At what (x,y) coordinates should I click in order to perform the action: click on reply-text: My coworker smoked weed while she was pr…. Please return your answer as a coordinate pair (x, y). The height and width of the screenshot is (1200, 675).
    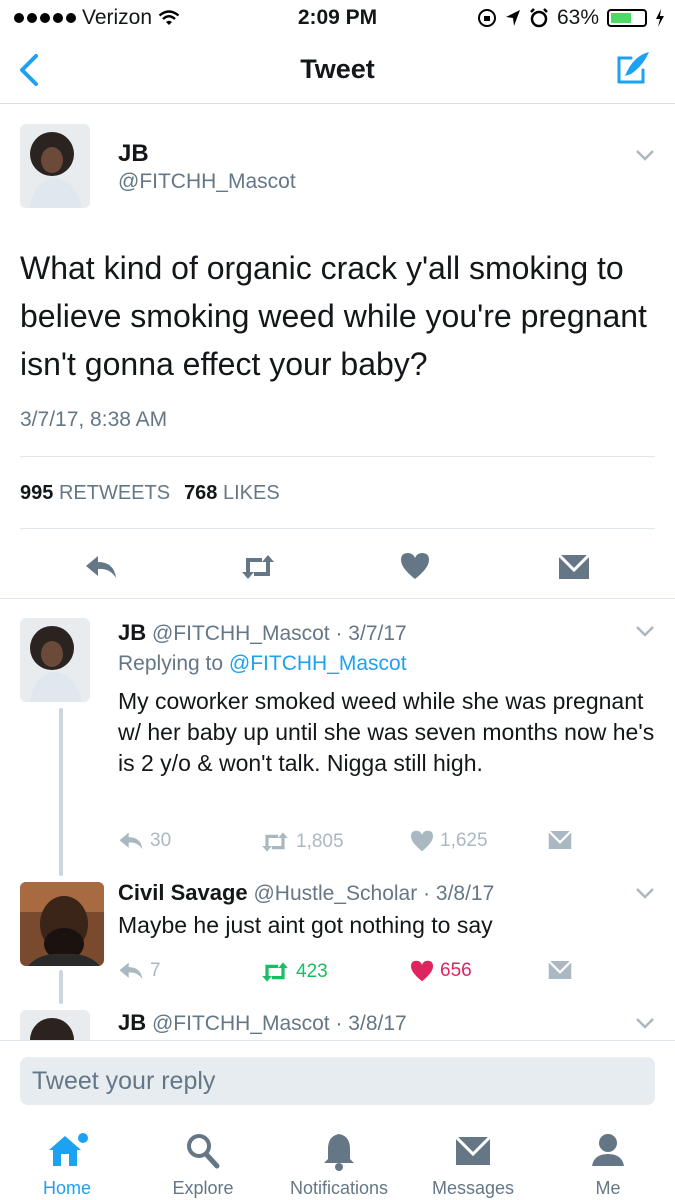
    Looking at the image, I should click on (386, 732).